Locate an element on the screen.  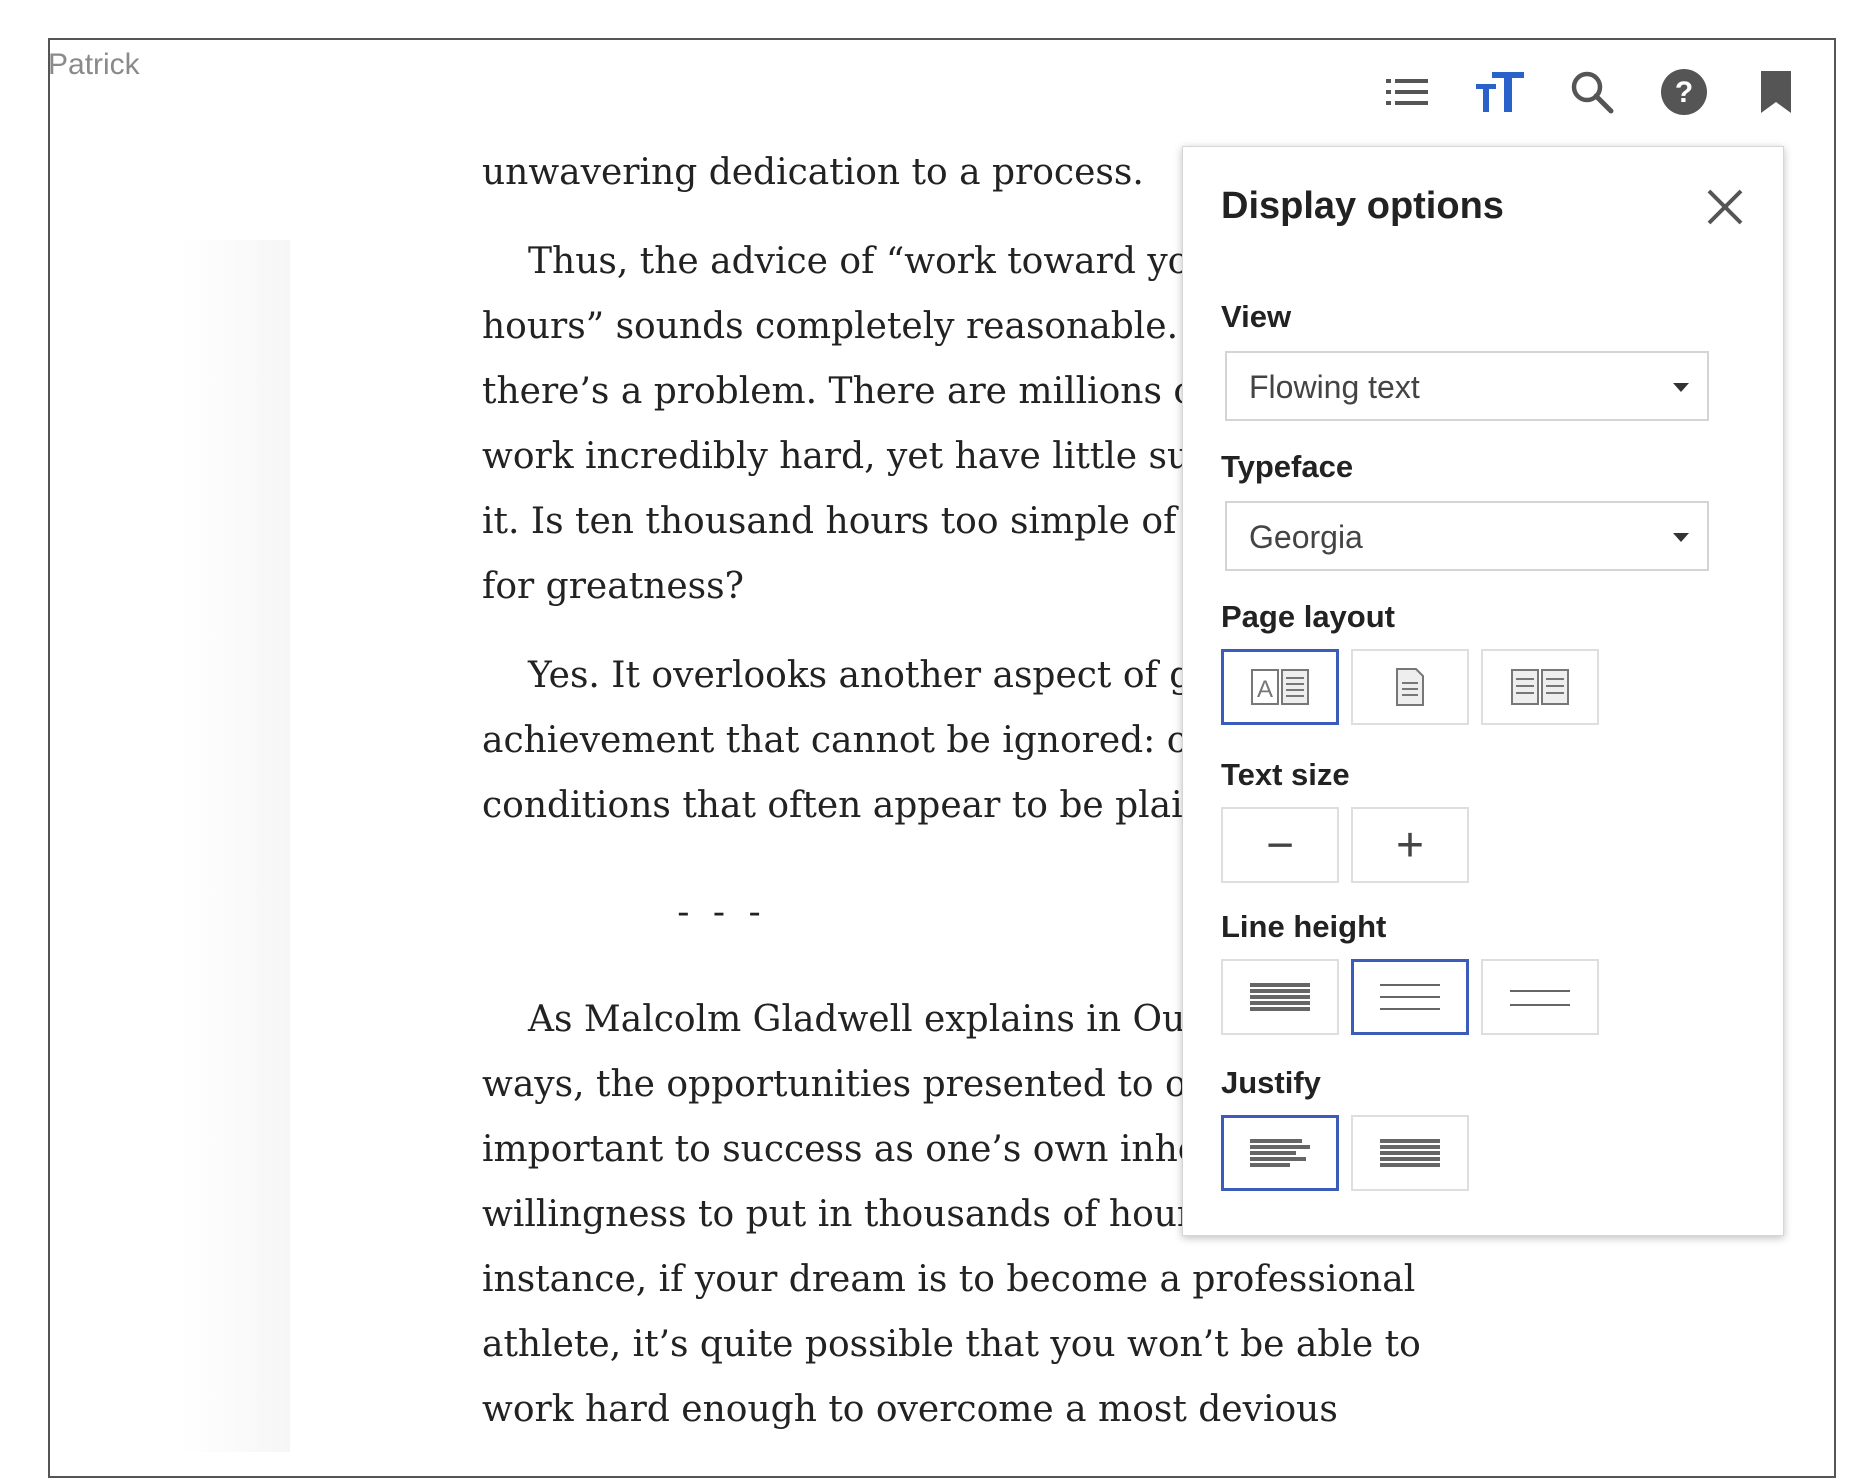
decrease-text-size-button: − is located at coordinates (1280, 845).